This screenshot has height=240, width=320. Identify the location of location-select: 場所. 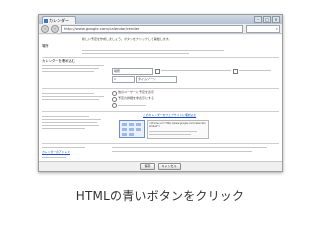
(132, 71).